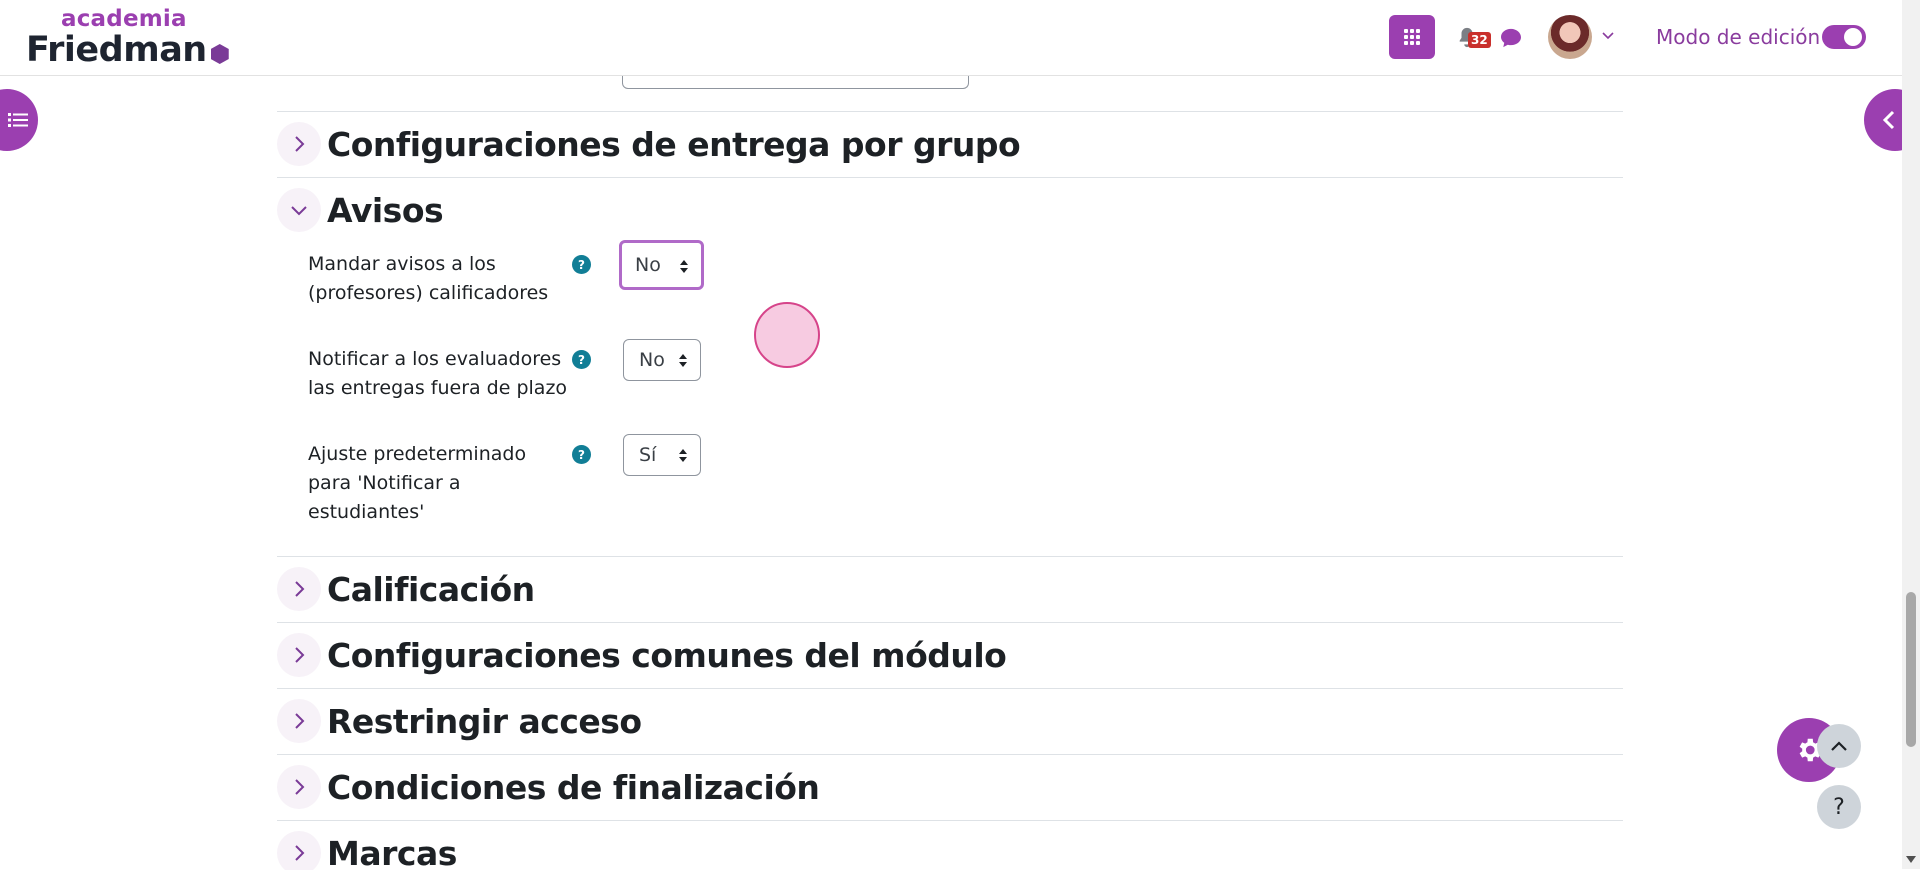 This screenshot has height=870, width=1920. I want to click on site-logo: academia Friedman, so click(127, 37).